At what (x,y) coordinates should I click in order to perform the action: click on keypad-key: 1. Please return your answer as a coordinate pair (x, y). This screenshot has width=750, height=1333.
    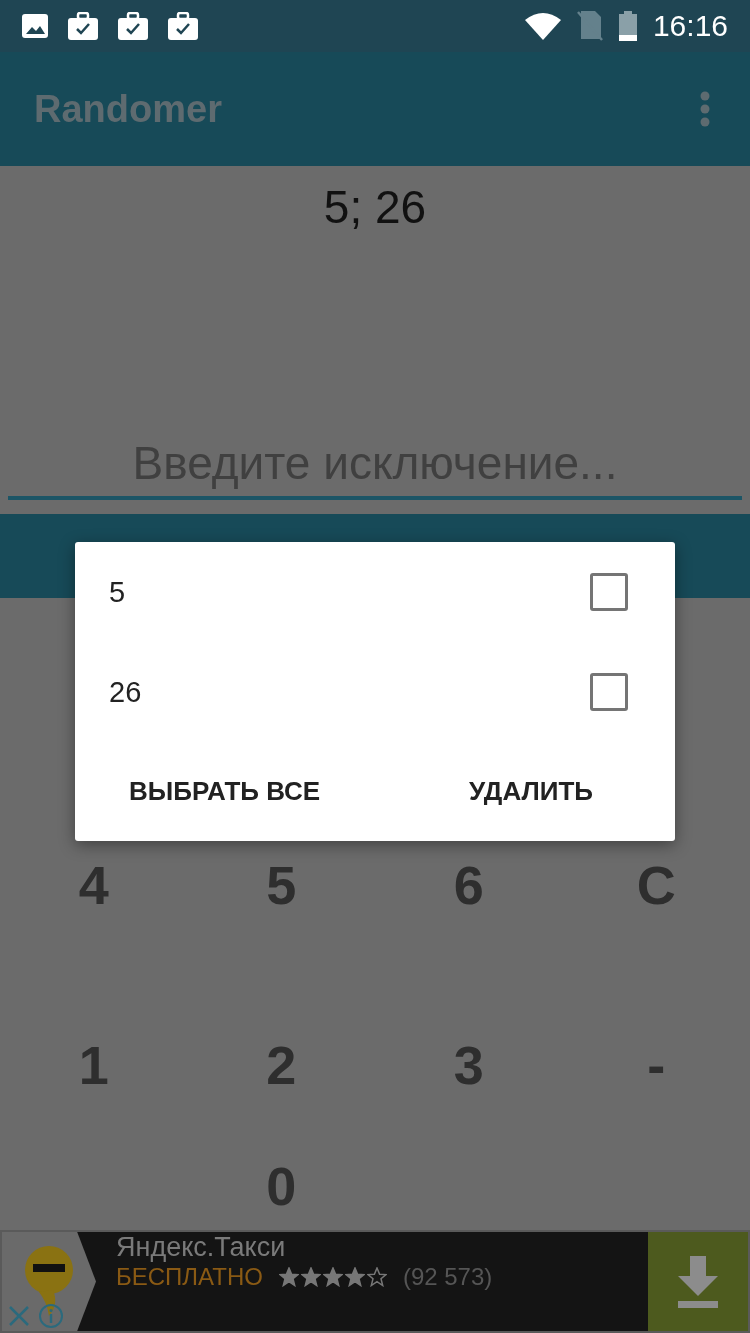
    Looking at the image, I should click on (93, 1065).